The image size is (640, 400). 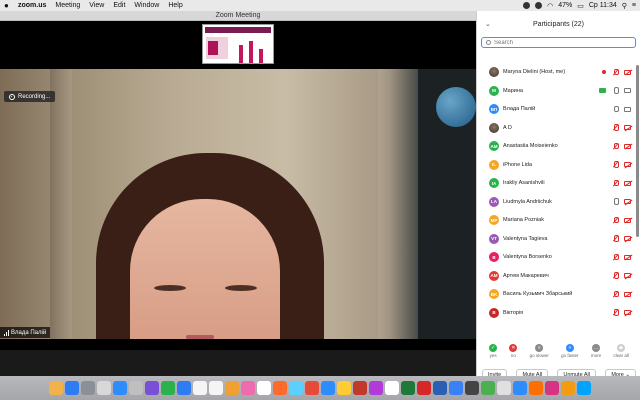 What do you see at coordinates (603, 5) in the screenshot?
I see `clock: Ср 11:34` at bounding box center [603, 5].